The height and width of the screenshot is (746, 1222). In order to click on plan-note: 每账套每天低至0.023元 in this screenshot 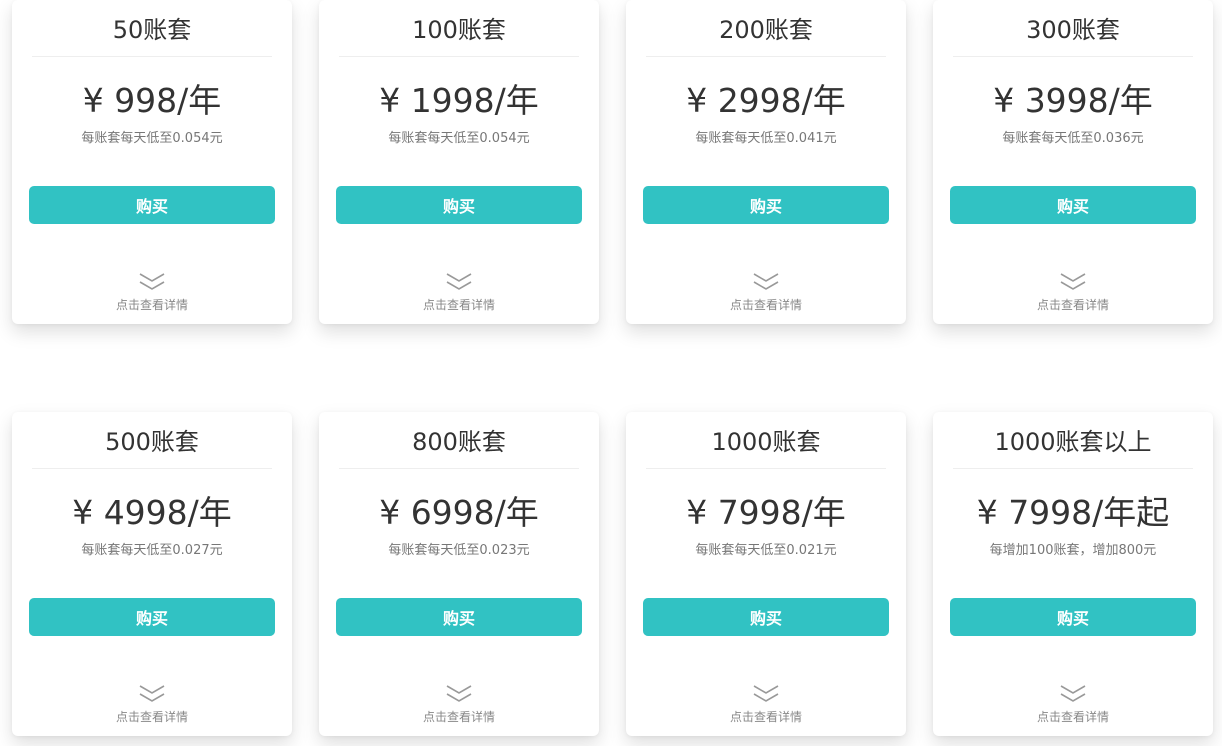, I will do `click(459, 550)`.